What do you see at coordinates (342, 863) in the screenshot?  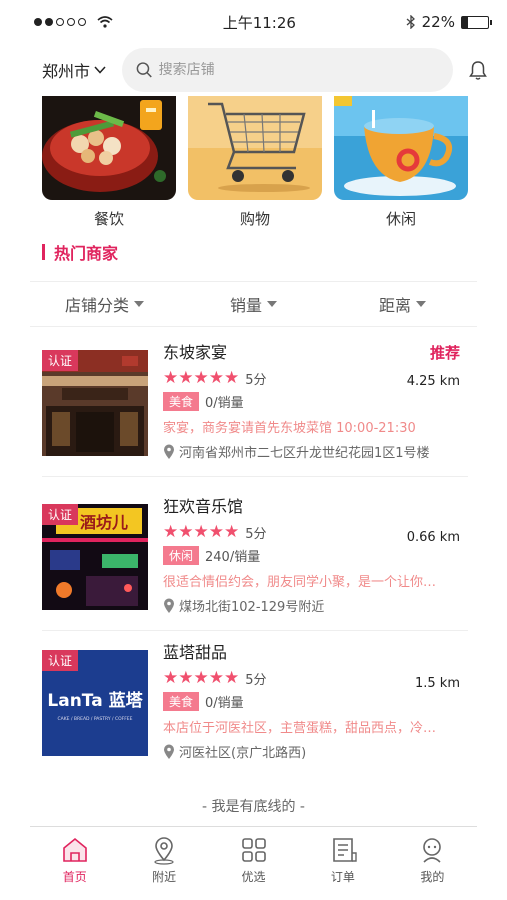 I see `tab-orders: 订单` at bounding box center [342, 863].